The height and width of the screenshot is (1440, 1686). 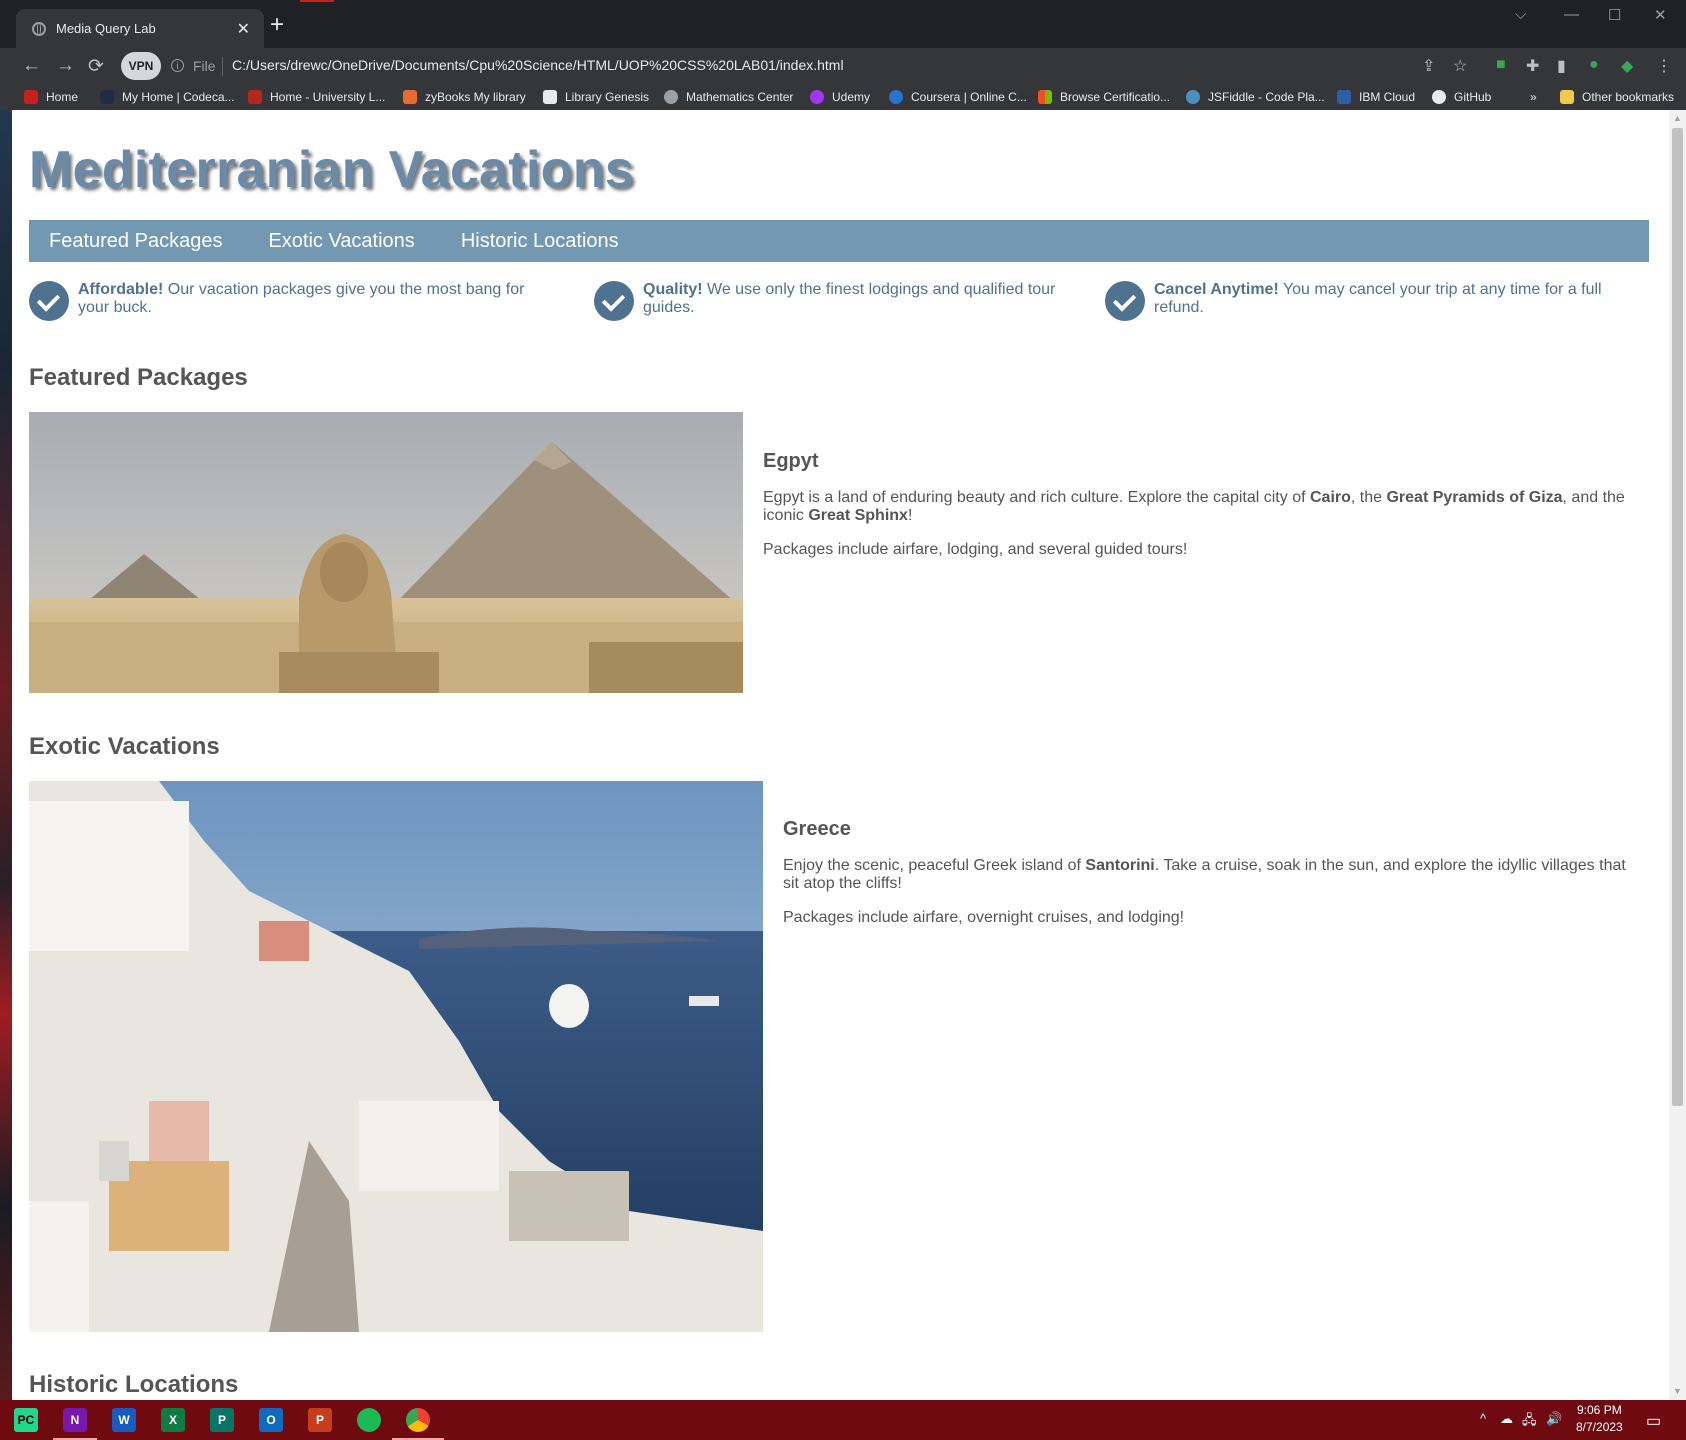 What do you see at coordinates (1506, 1419) in the screenshot?
I see `onedrive-icon: ☁` at bounding box center [1506, 1419].